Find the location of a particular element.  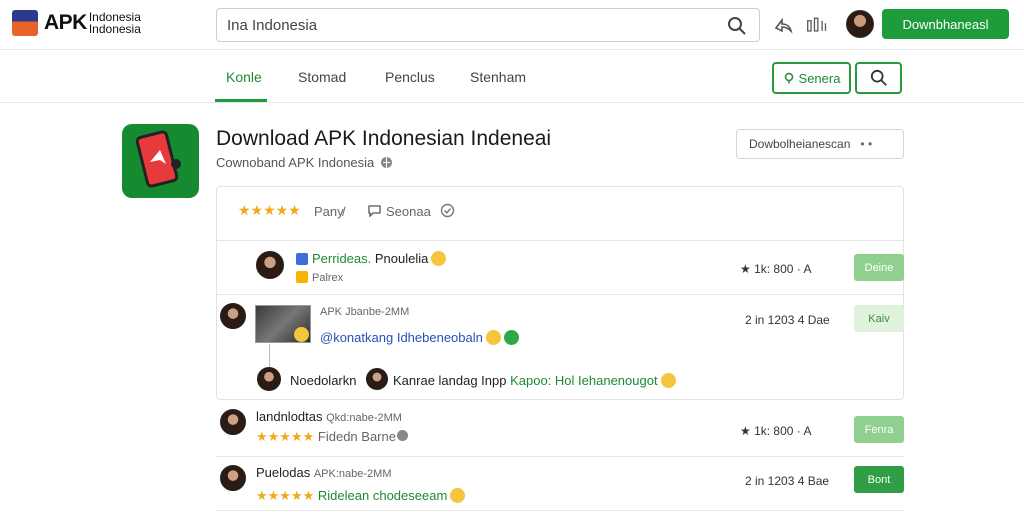

reviewer-name: Perrideas. is located at coordinates (341, 258).